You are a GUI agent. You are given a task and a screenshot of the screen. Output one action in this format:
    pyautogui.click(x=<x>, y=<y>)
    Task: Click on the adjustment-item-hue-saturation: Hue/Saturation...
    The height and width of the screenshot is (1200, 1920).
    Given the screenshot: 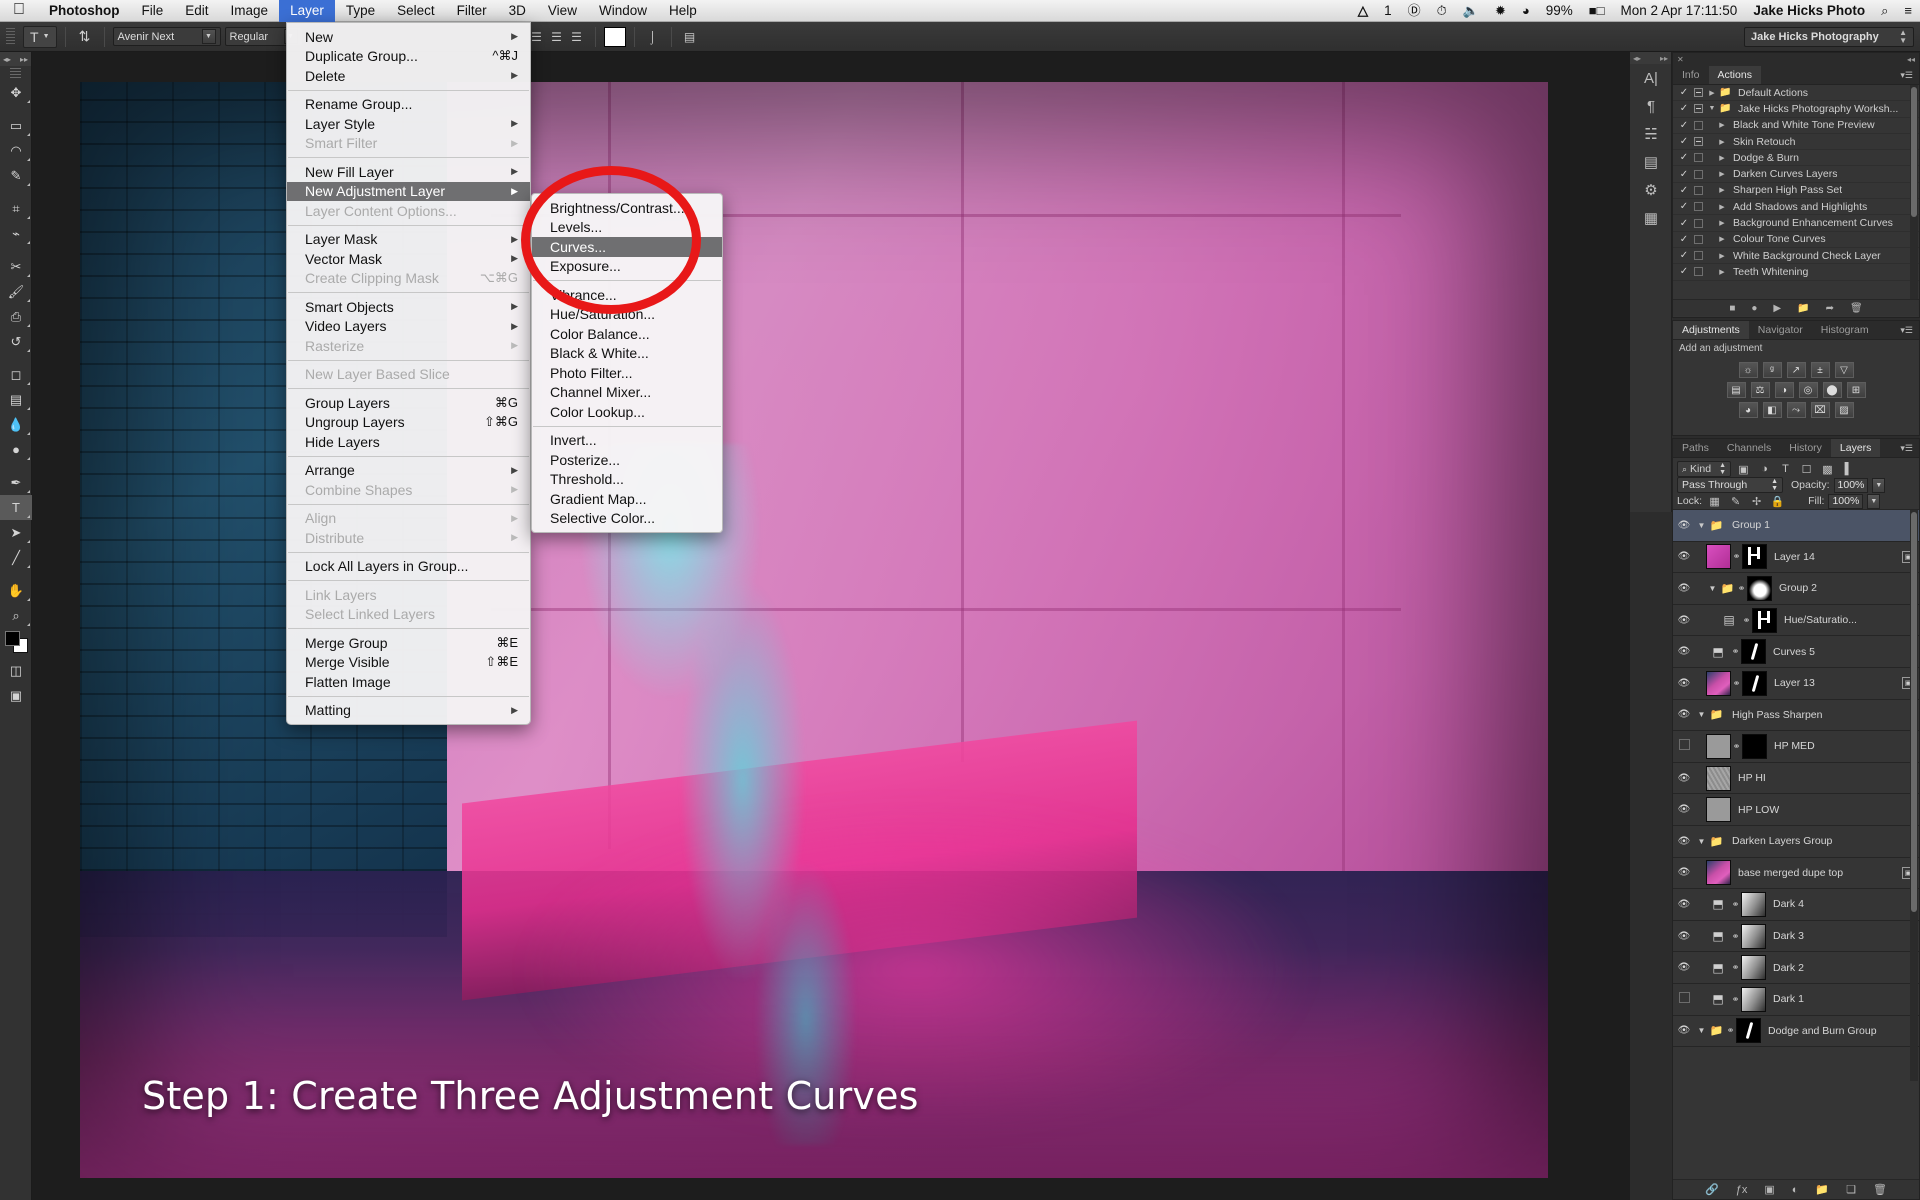 What is the action you would take?
    pyautogui.click(x=627, y=315)
    